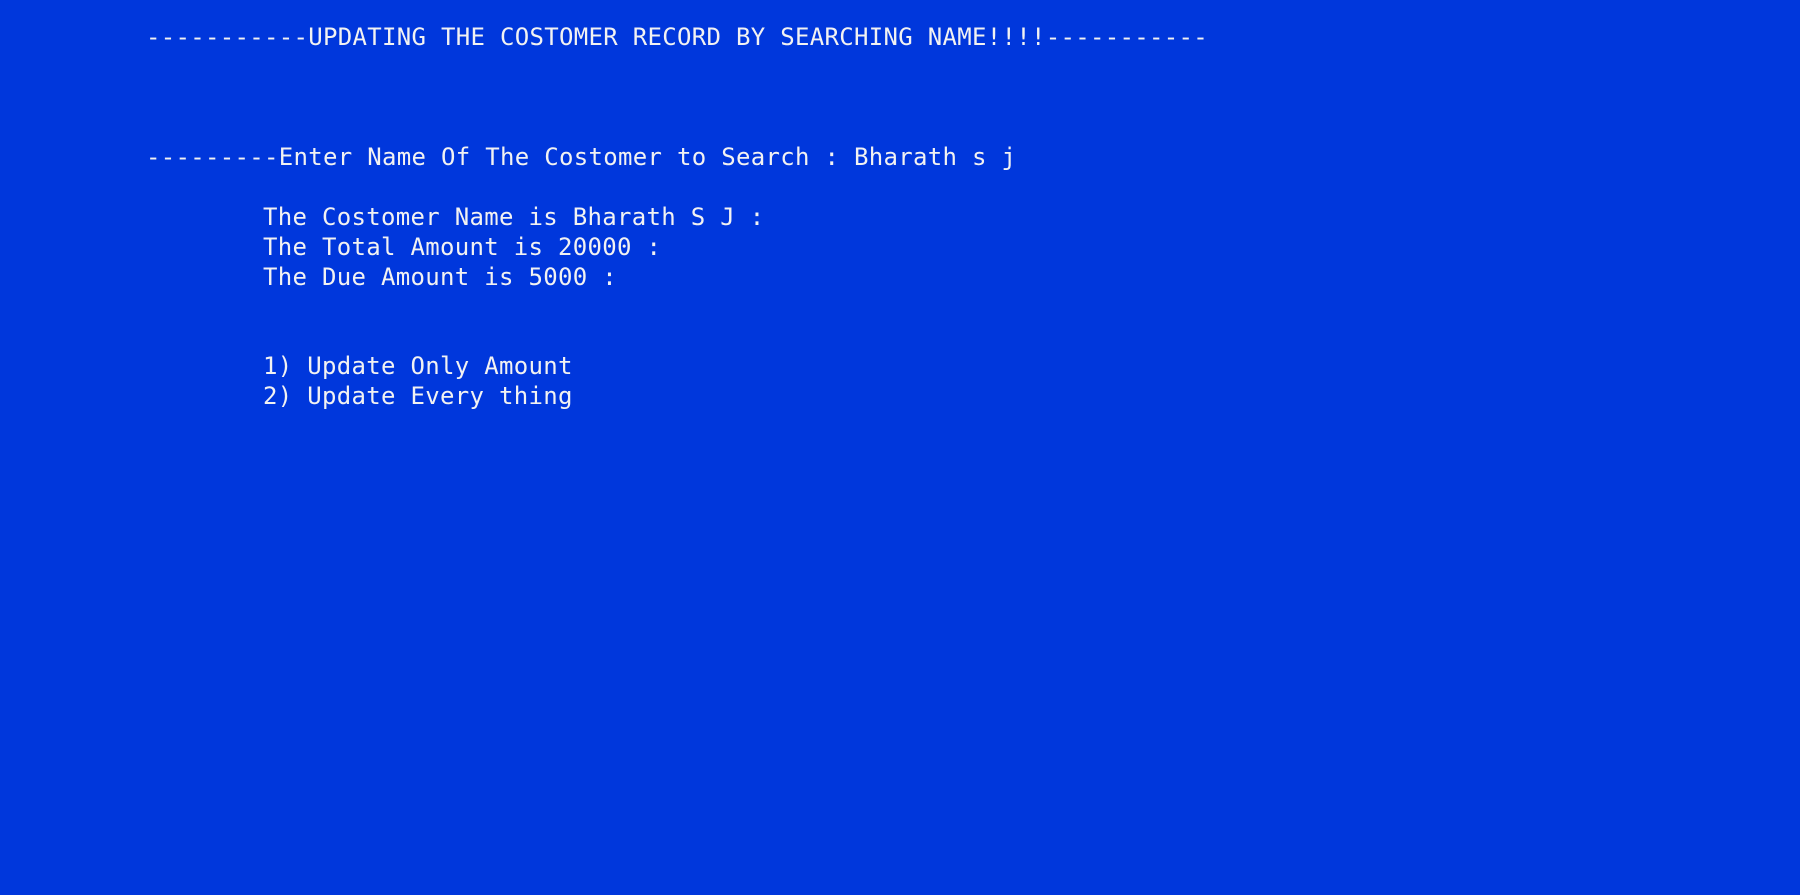  What do you see at coordinates (418, 366) in the screenshot?
I see `menu-option-update-amount: 1) Update Only Amount` at bounding box center [418, 366].